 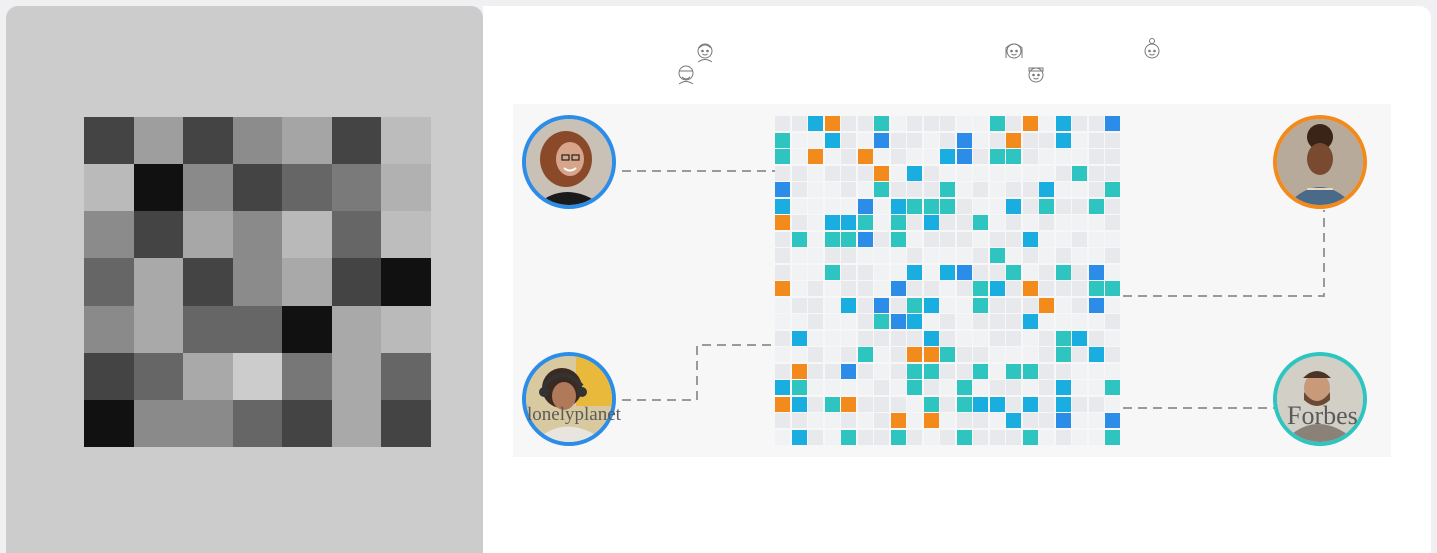 I want to click on avatar-man-beard, so click(x=1320, y=399).